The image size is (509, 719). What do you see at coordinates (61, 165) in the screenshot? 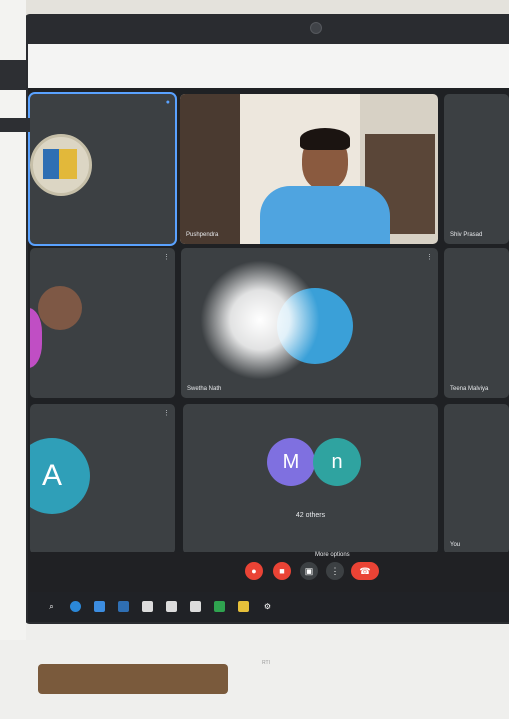
I see `organization-logo-icon` at bounding box center [61, 165].